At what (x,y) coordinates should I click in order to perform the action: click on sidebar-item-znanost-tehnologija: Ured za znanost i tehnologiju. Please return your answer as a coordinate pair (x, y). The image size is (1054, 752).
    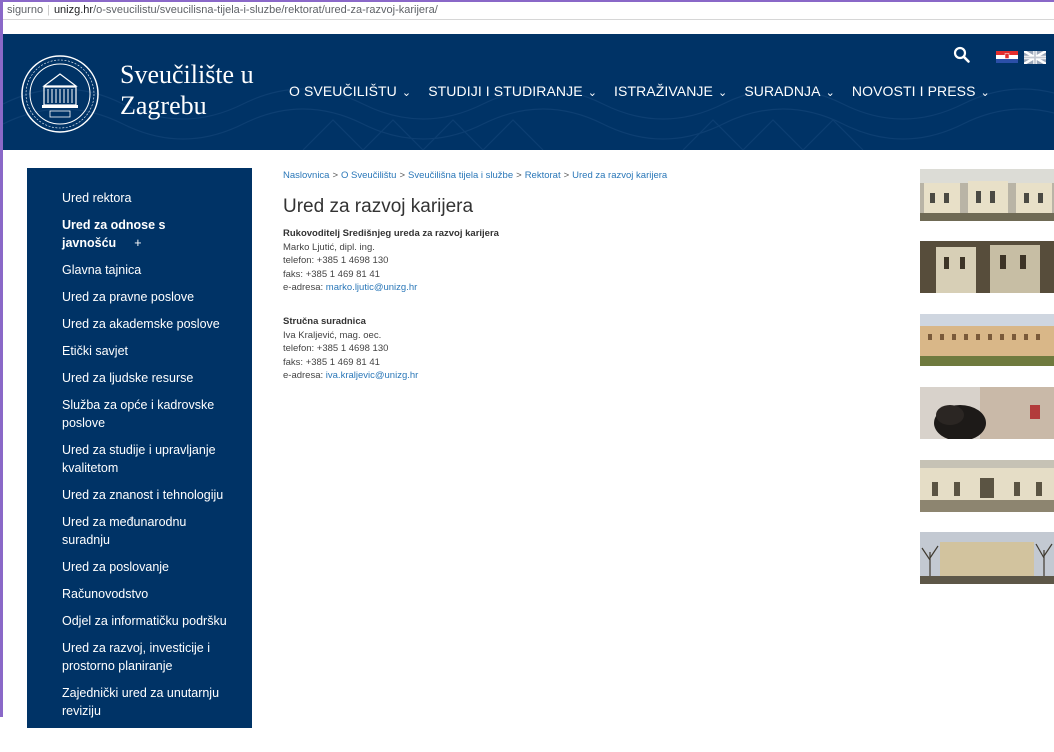
    Looking at the image, I should click on (139, 495).